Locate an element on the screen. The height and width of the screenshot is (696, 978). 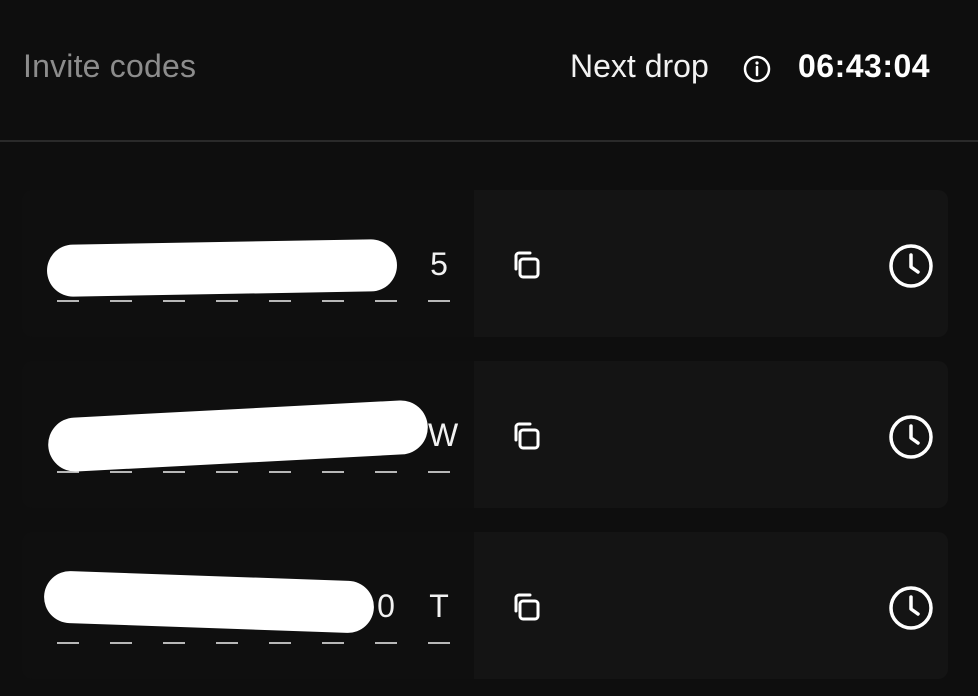
invite-code-field: 0 T is located at coordinates (248, 605).